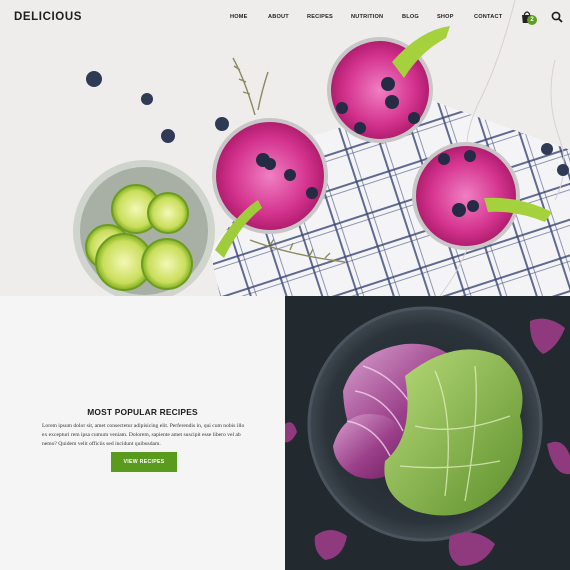 This screenshot has width=570, height=570. What do you see at coordinates (239, 17) in the screenshot?
I see `nav-item-home: HOME` at bounding box center [239, 17].